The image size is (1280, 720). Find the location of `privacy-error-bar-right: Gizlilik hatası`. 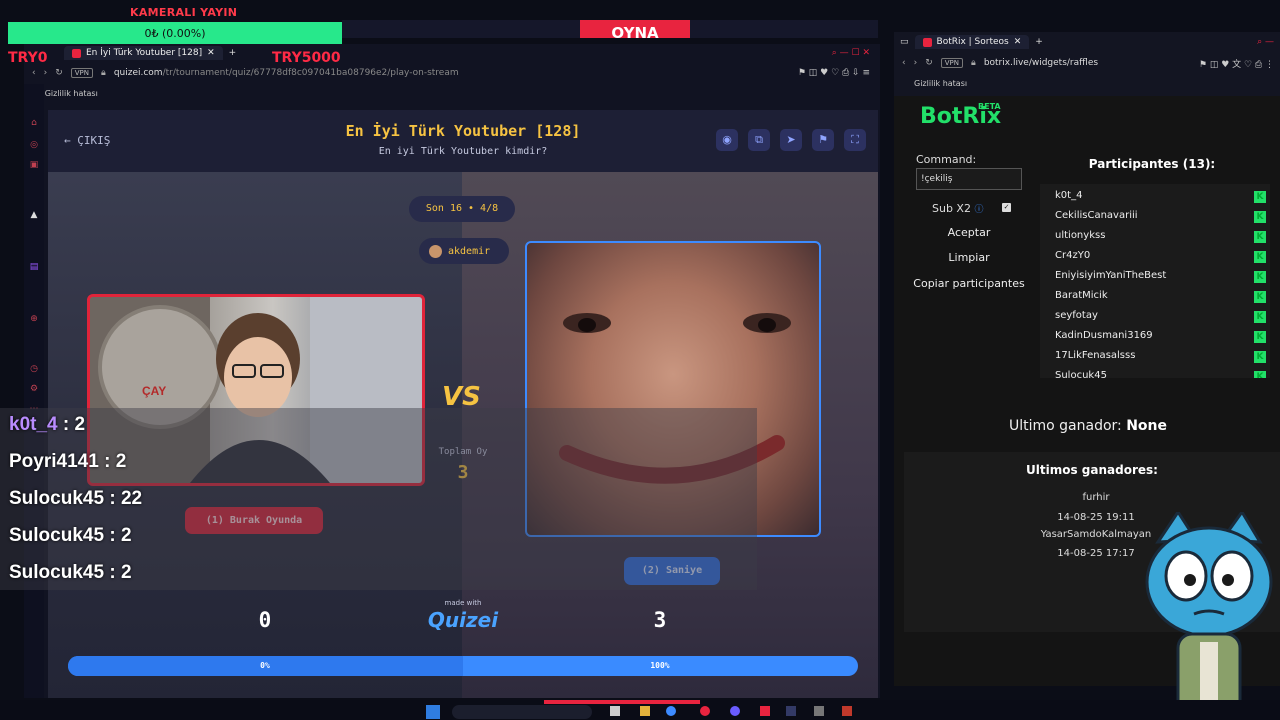

privacy-error-bar-right: Gizlilik hatası is located at coordinates (1087, 83).